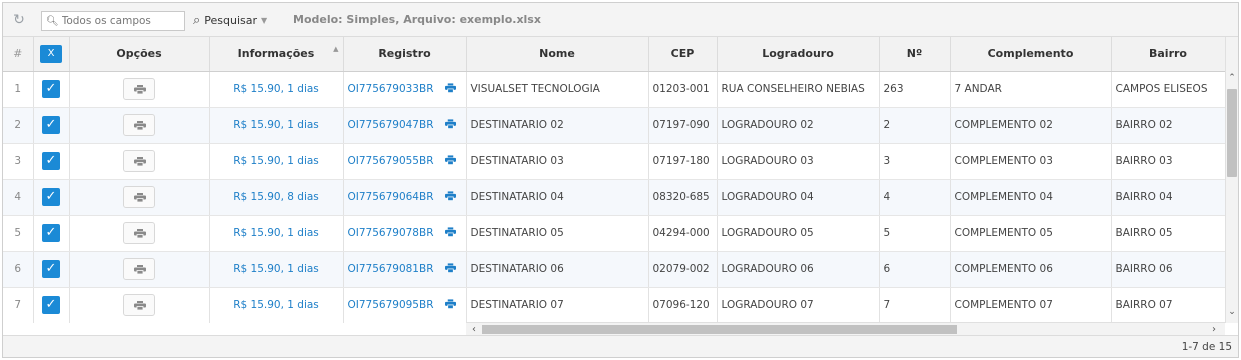 The height and width of the screenshot is (360, 1241). Describe the element at coordinates (1168, 125) in the screenshot. I see `bairro-cell: BAIRRO 02` at that location.